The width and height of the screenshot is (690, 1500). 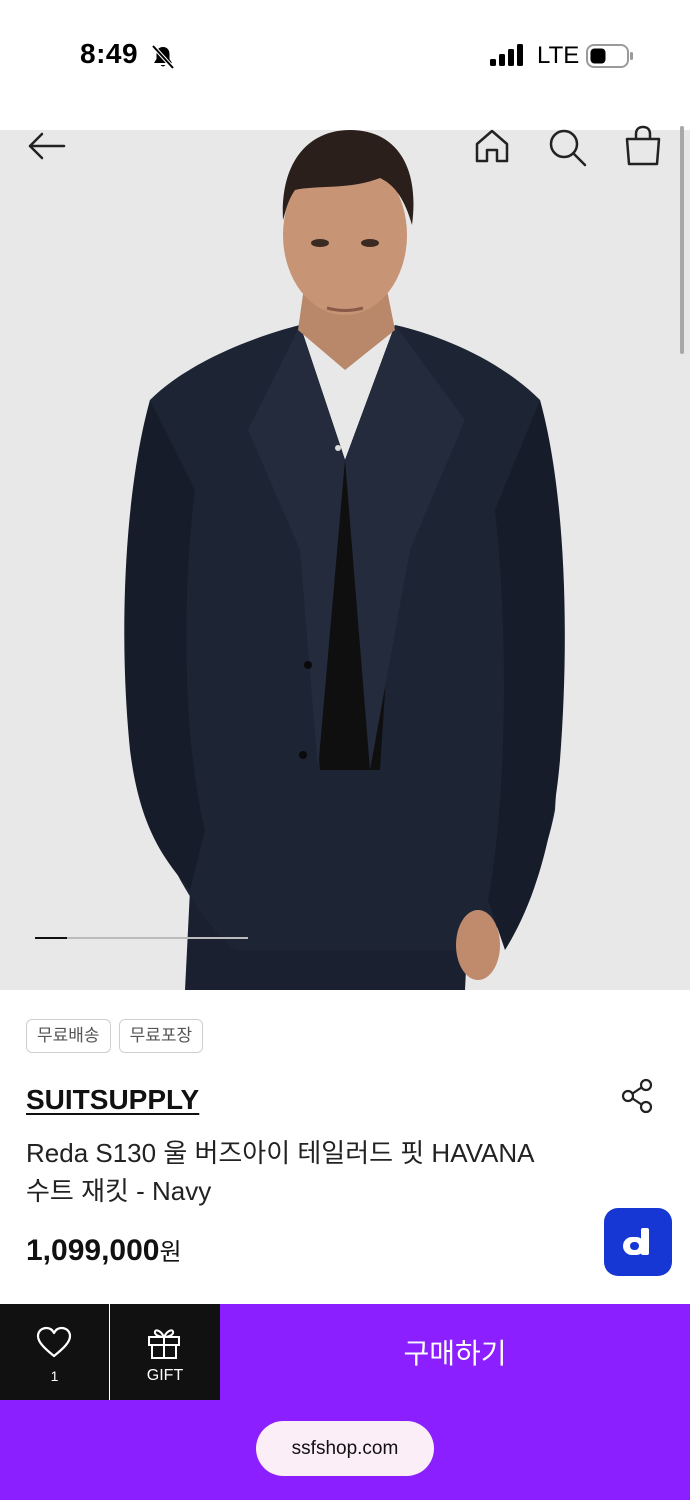 I want to click on product-name-line2: 수트 재킷 - Navy, so click(x=119, y=1191).